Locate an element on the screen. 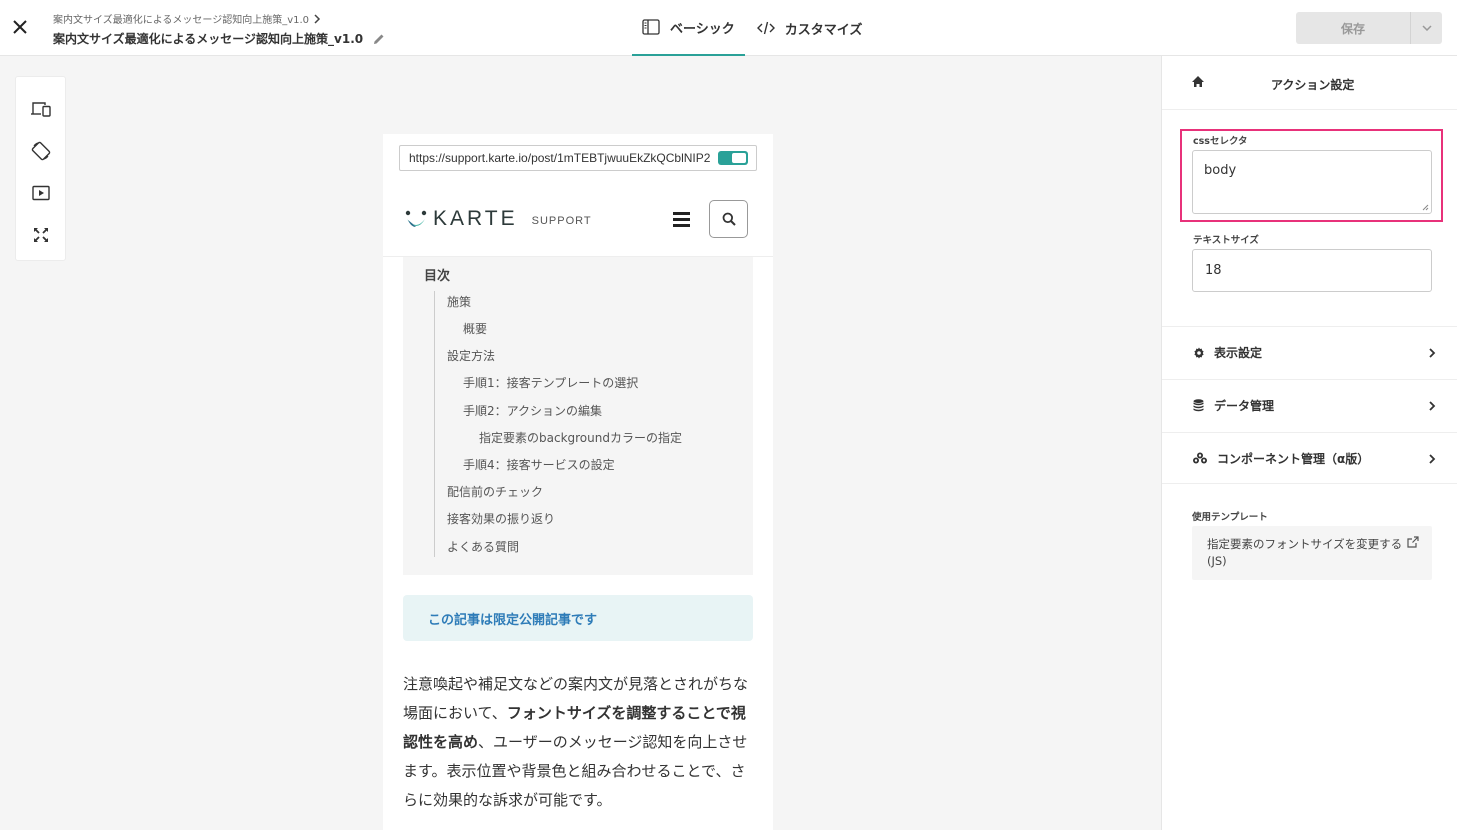  play-button is located at coordinates (41, 193).